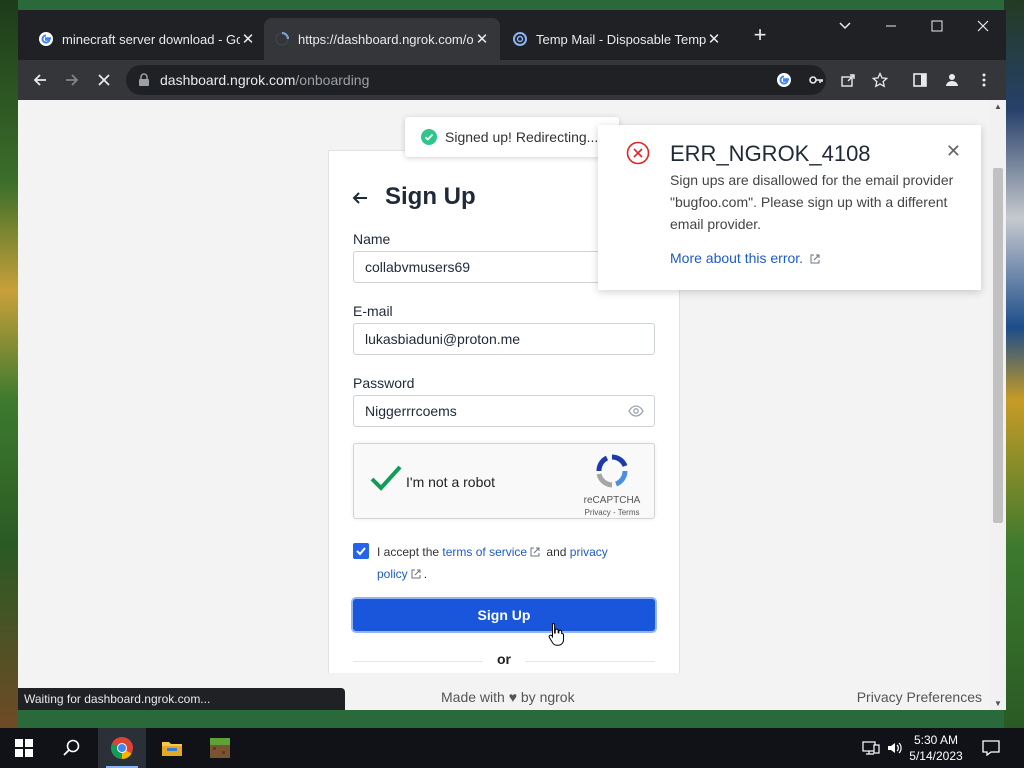  Describe the element at coordinates (953, 151) in the screenshot. I see `close-icon: ✕` at that location.